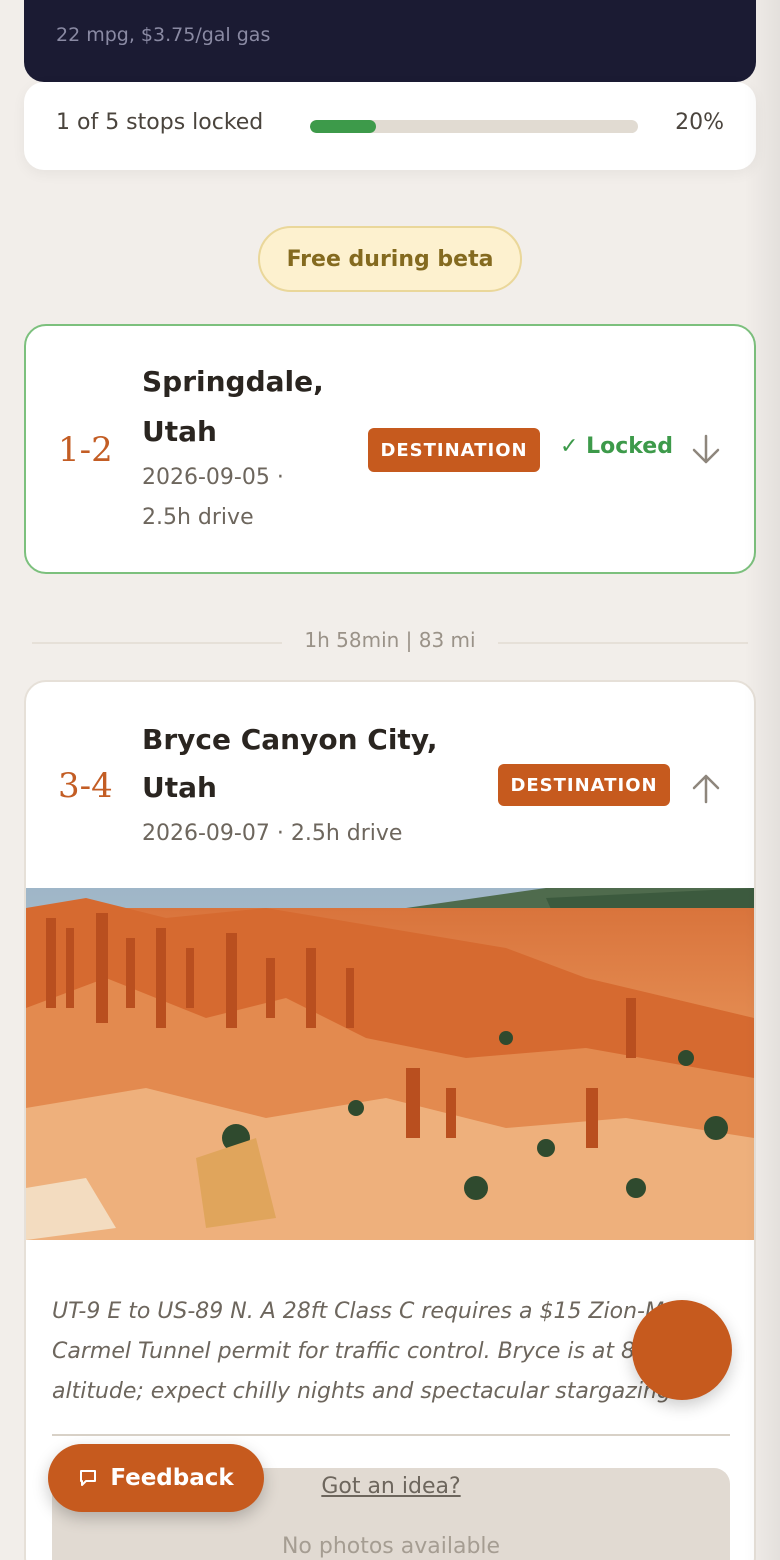 Image resolution: width=780 pixels, height=1560 pixels. What do you see at coordinates (390, 41) in the screenshot?
I see `trip-summary-header: 22 mpg, $3.75/gal gas` at bounding box center [390, 41].